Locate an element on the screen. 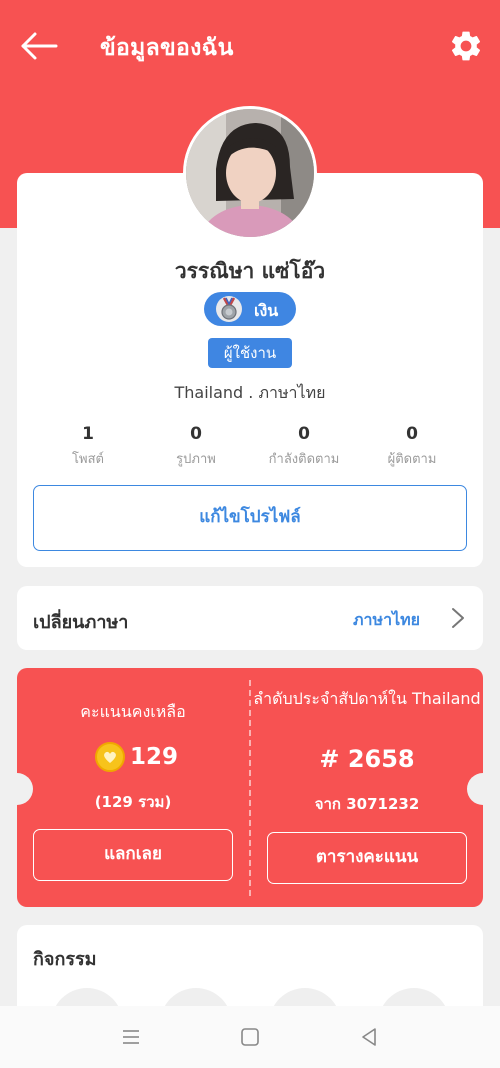 Image resolution: width=500 pixels, height=1068 pixels. stat-label: กำลังติดตาม is located at coordinates (304, 459).